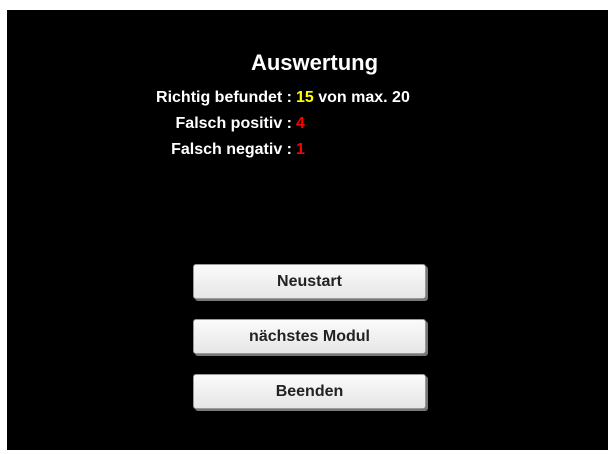  I want to click on correct-row: Richtig befundet : 15 von max. 20, so click(307, 98).